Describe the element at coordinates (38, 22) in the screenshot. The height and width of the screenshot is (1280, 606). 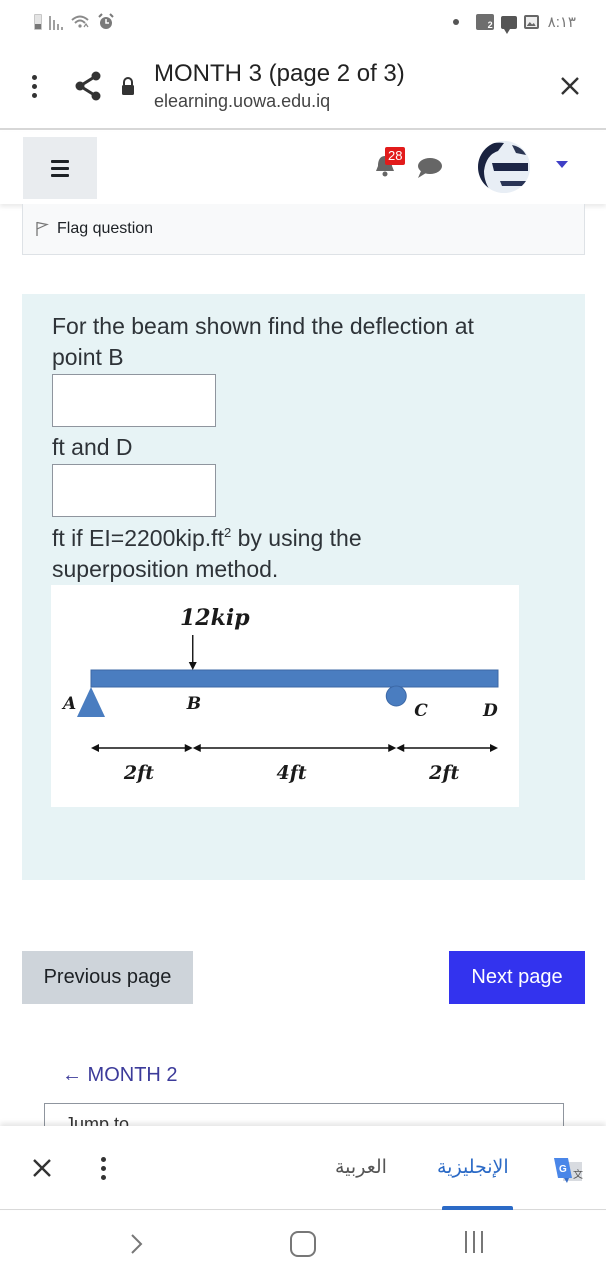
I see `battery-icon` at that location.